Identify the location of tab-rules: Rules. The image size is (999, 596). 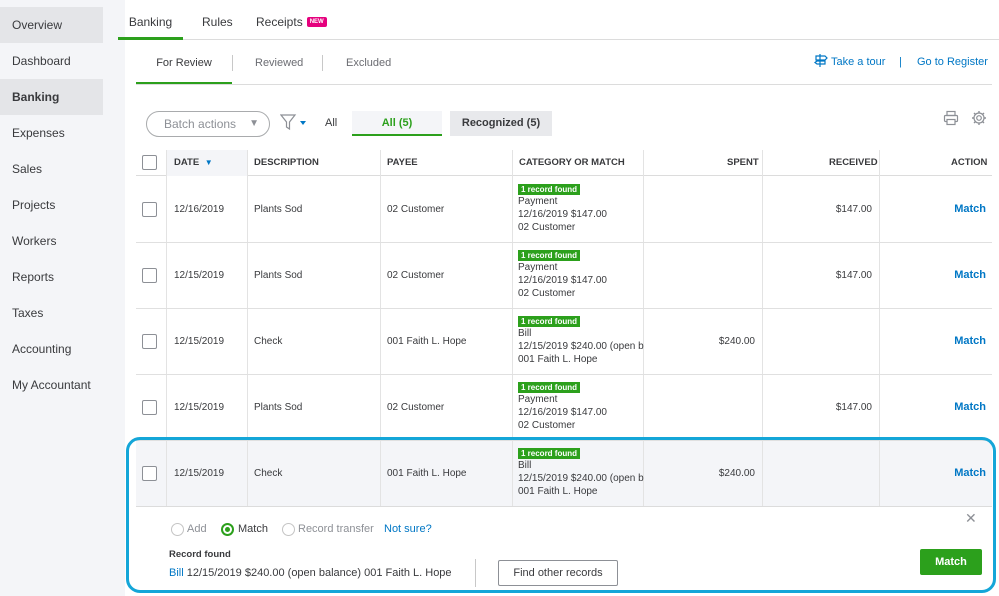
(217, 20).